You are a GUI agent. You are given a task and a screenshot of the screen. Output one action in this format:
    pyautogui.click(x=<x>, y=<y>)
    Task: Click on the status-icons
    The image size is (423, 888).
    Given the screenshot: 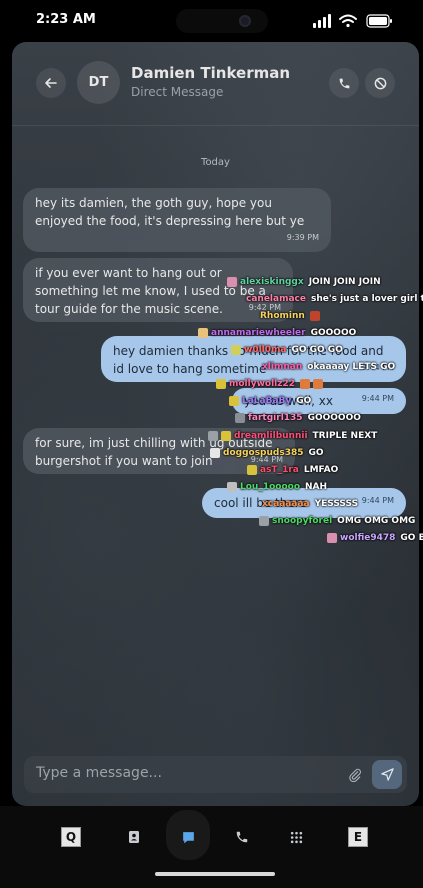 What is the action you would take?
    pyautogui.click(x=352, y=21)
    